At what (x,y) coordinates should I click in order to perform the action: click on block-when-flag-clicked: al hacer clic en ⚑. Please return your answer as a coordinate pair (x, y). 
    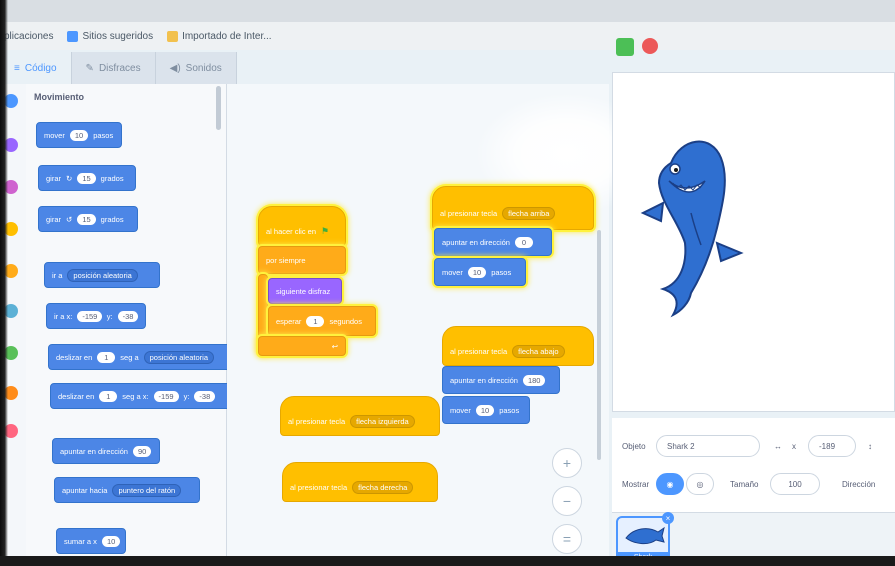
    Looking at the image, I should click on (302, 226).